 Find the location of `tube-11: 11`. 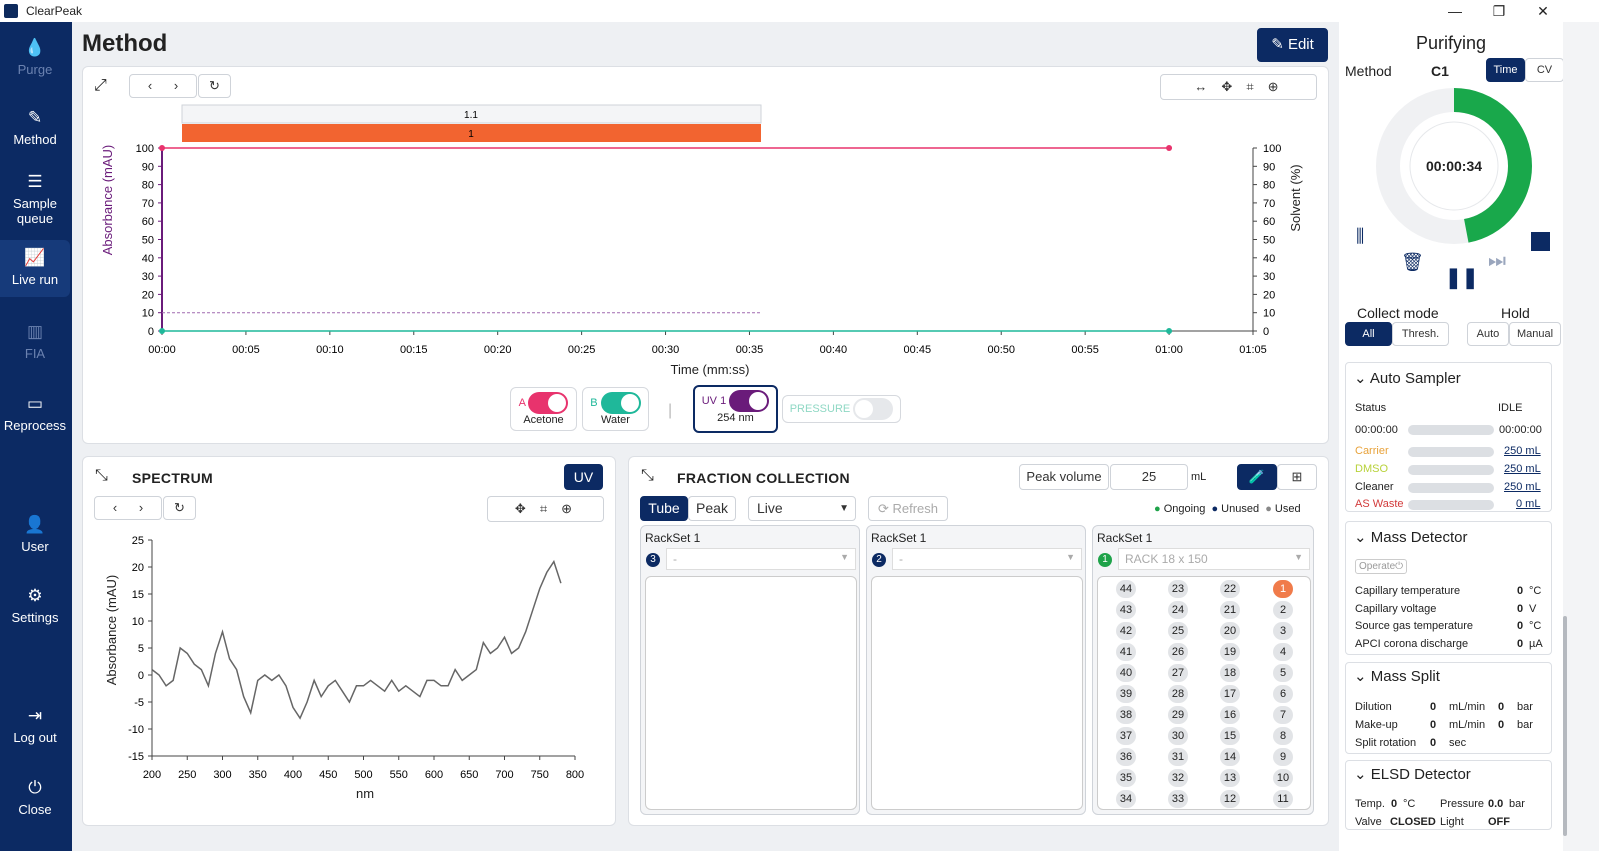

tube-11: 11 is located at coordinates (1283, 799).